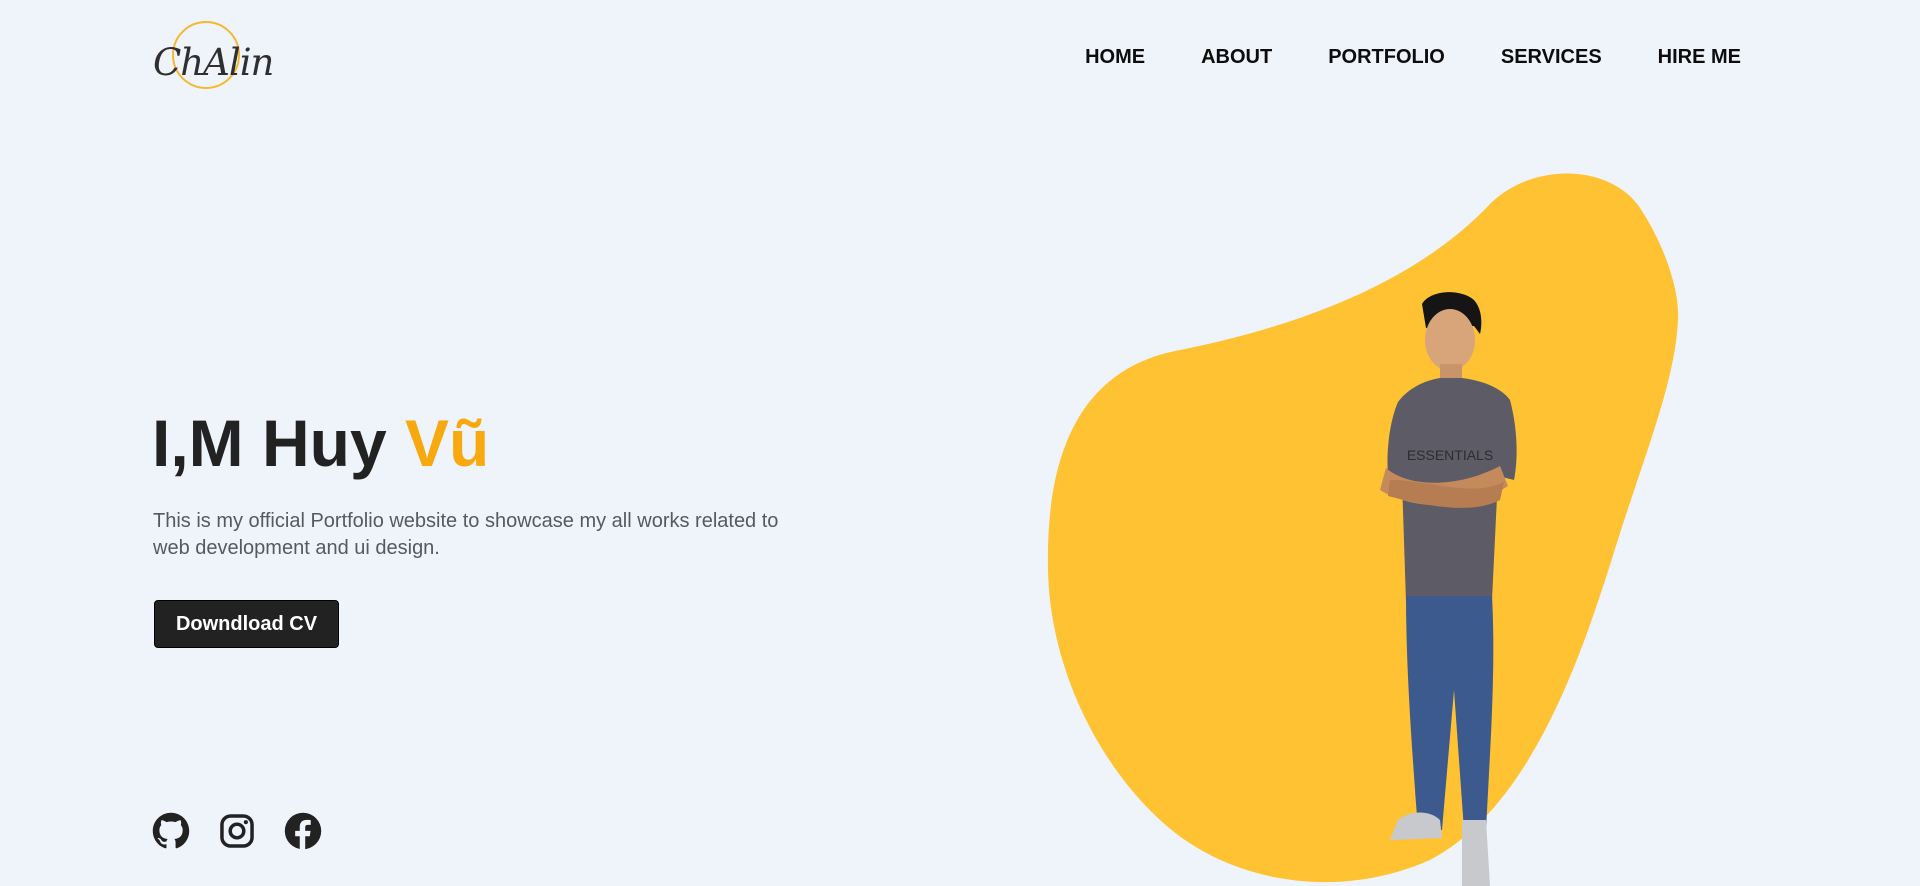  Describe the element at coordinates (213, 62) in the screenshot. I see `logo-text: ChAlin` at that location.